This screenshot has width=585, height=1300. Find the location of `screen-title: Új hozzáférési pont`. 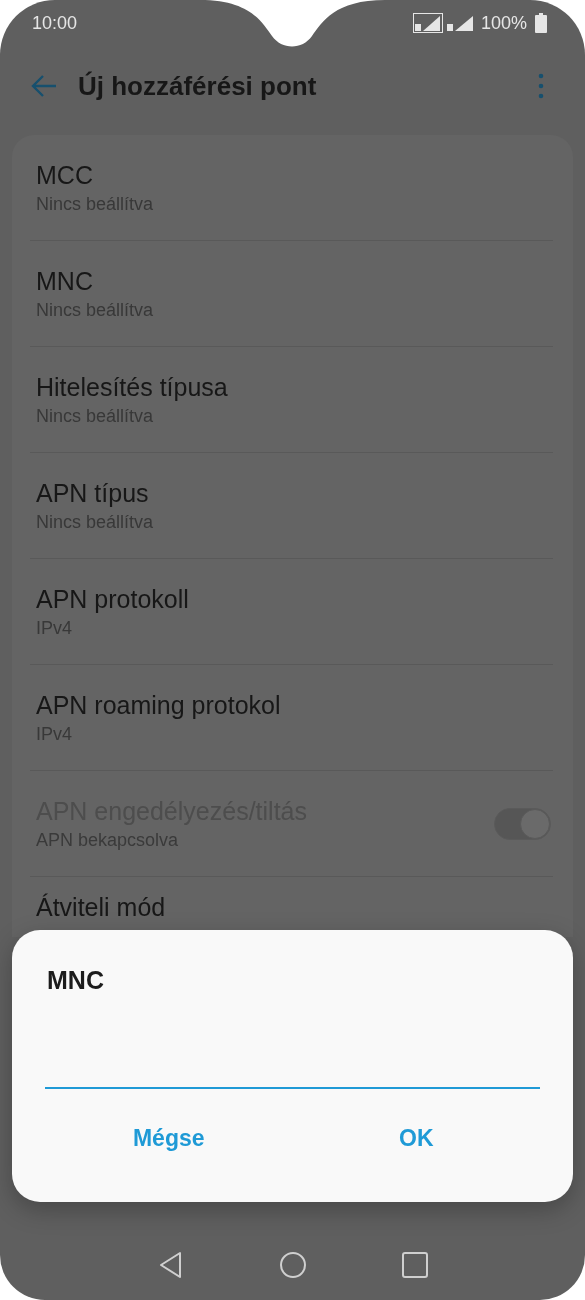

screen-title: Új hozzáférési pont is located at coordinates (198, 86).